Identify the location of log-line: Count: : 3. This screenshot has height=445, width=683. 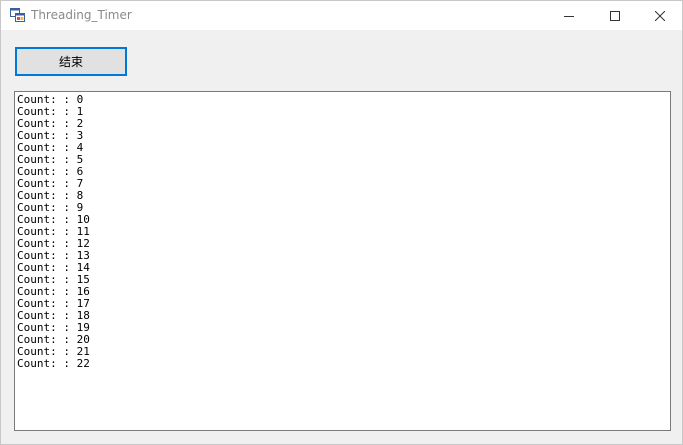
(50, 135).